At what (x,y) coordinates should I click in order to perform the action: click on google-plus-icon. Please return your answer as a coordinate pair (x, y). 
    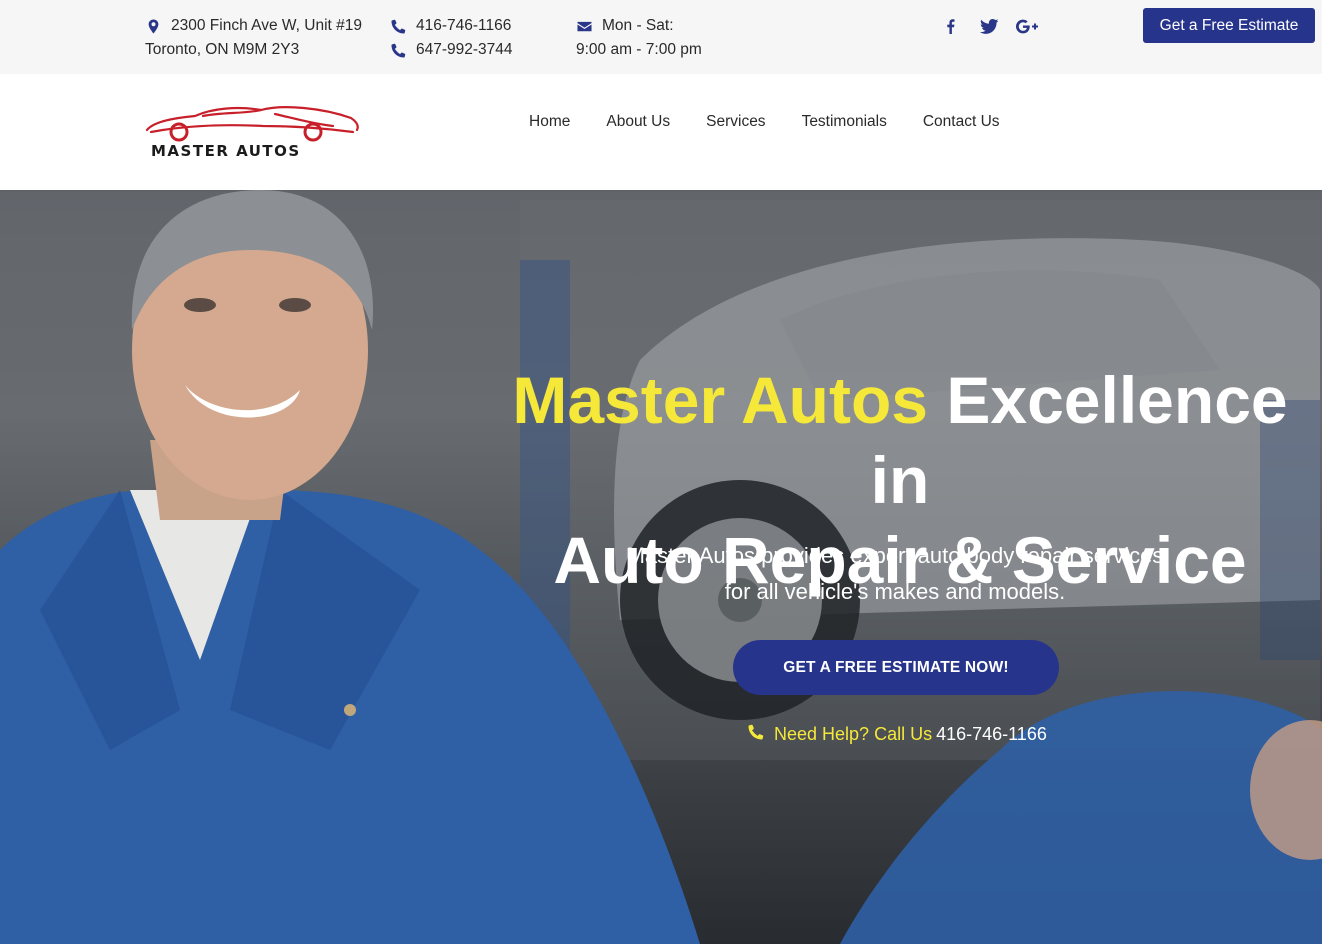
    Looking at the image, I should click on (1027, 26).